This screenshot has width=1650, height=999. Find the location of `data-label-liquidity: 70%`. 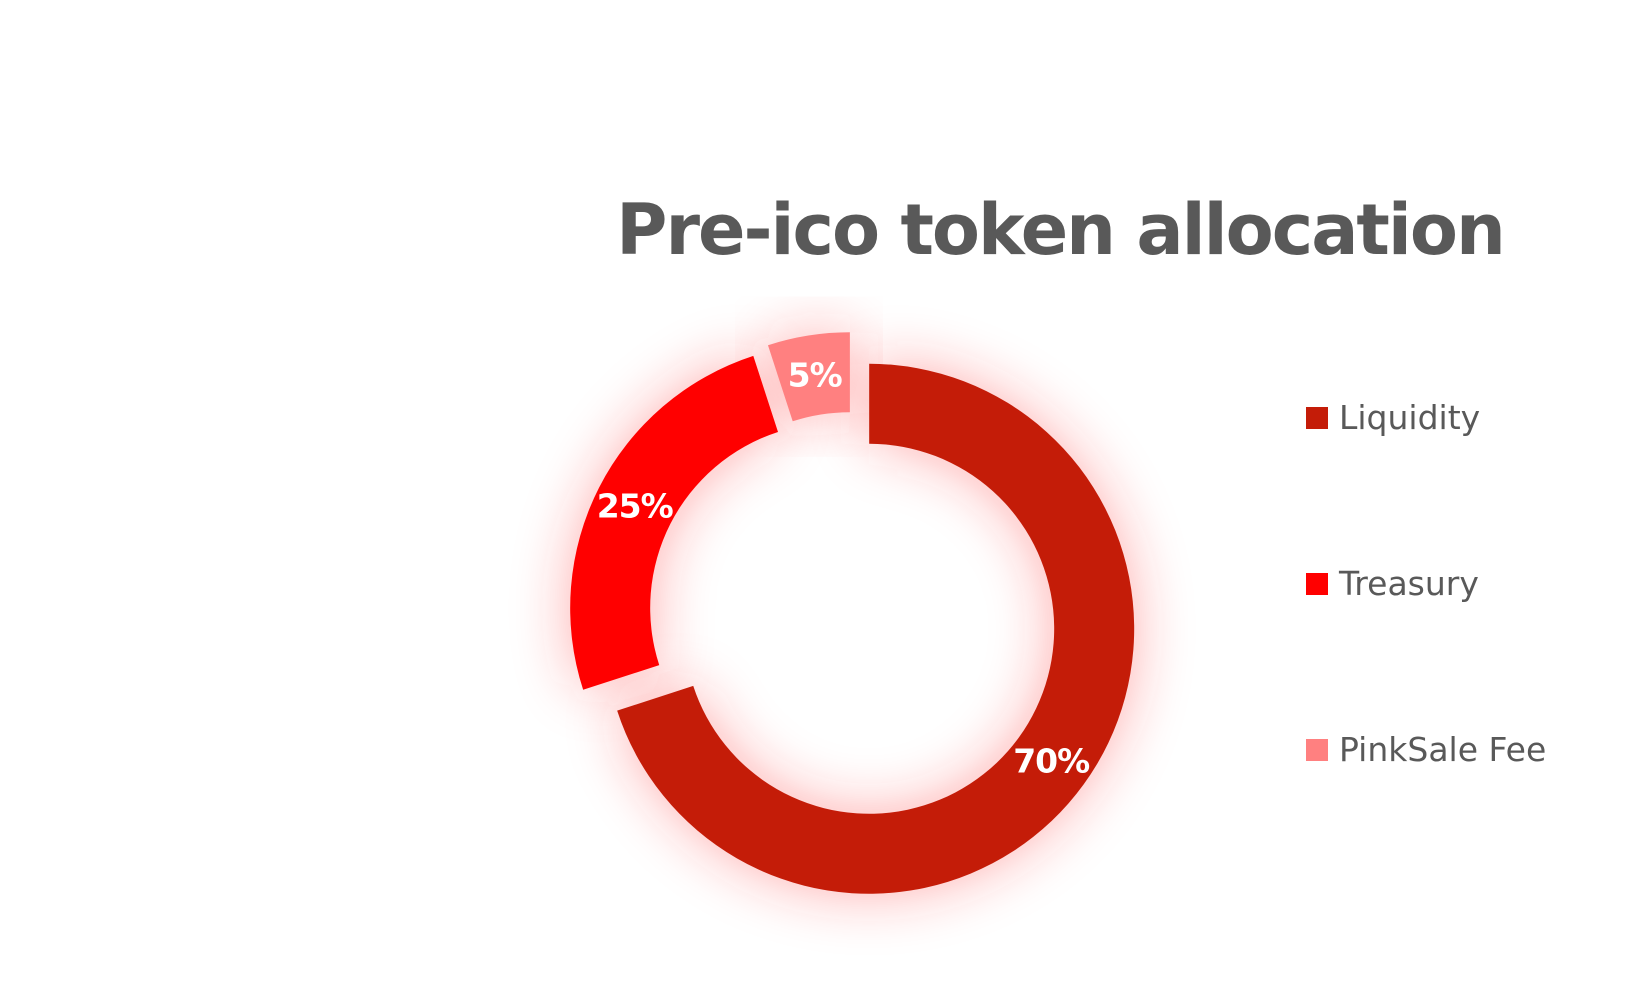

data-label-liquidity: 70% is located at coordinates (1051, 761).